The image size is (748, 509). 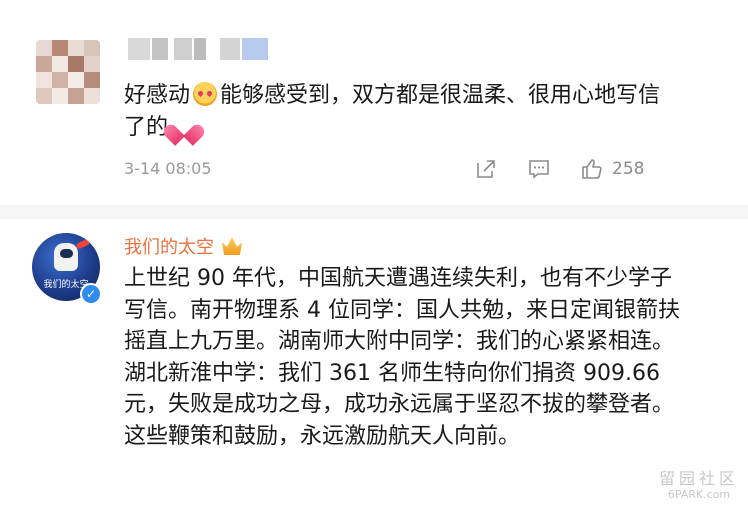 I want to click on username-link: 我们的太空, so click(x=183, y=246).